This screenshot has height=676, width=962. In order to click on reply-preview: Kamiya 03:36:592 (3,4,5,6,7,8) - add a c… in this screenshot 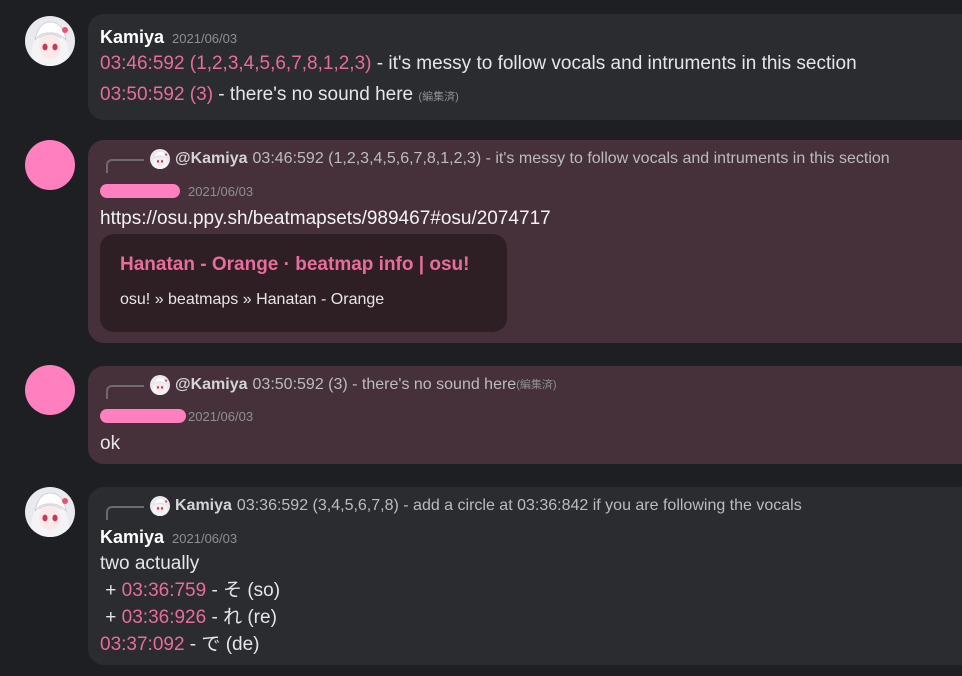, I will do `click(454, 509)`.